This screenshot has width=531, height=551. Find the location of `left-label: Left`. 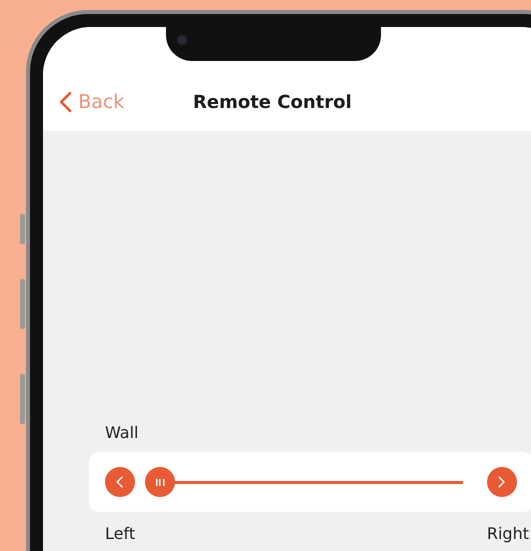

left-label: Left is located at coordinates (120, 533).